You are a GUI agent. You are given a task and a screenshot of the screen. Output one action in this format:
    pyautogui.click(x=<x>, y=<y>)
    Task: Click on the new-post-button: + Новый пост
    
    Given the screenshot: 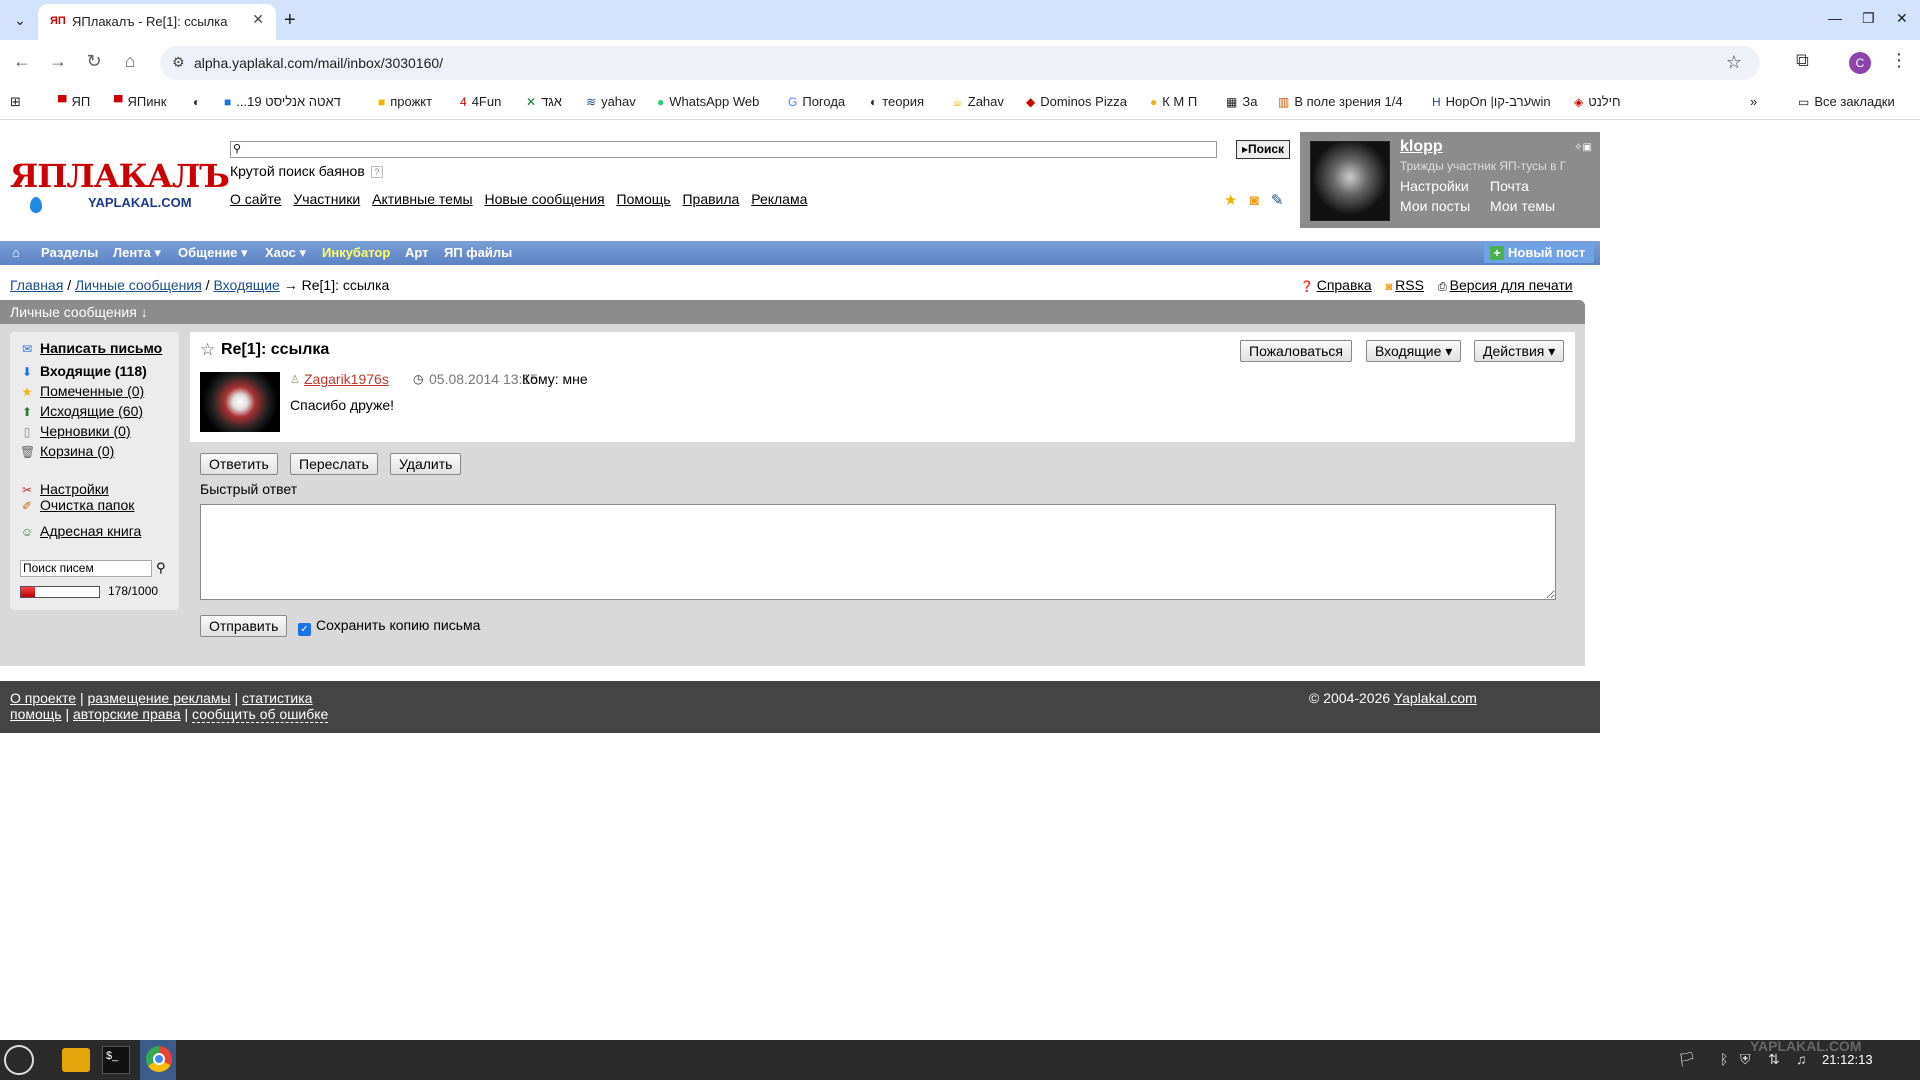 What is the action you would take?
    pyautogui.click(x=1539, y=253)
    